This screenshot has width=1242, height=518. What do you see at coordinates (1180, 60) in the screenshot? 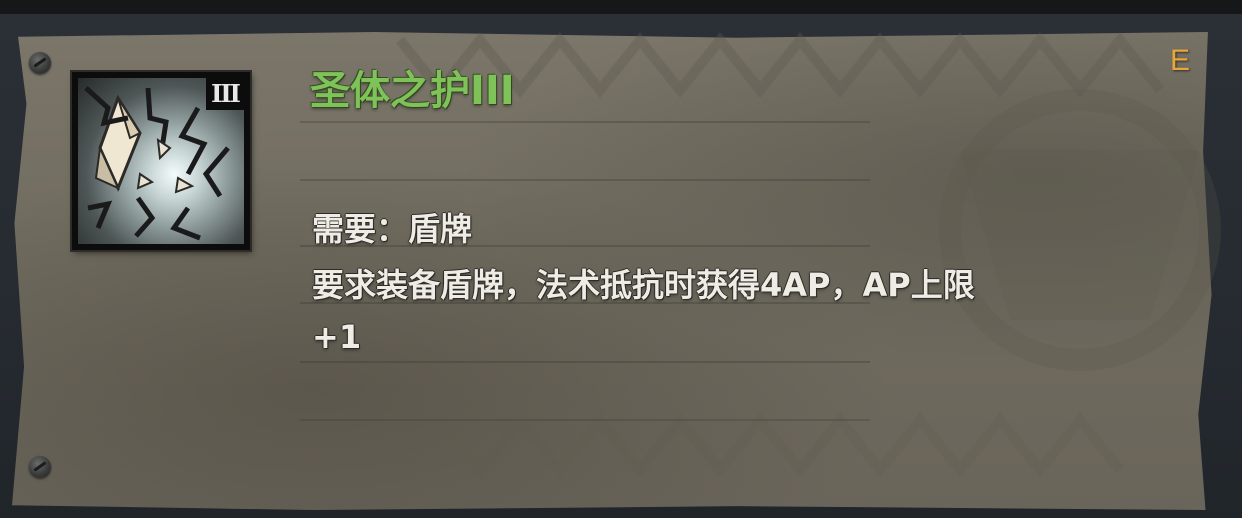
I see `grade-letter: E` at bounding box center [1180, 60].